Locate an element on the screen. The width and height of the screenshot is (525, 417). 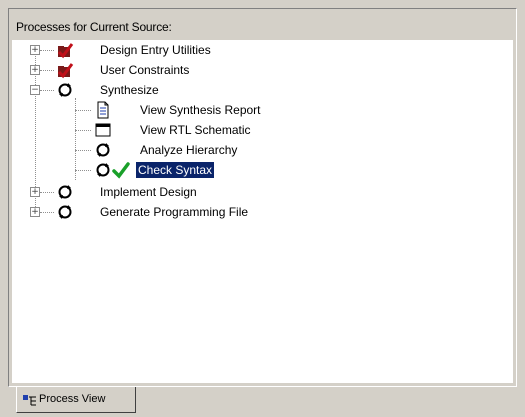
tree-item-label: Design Entry Utilities is located at coordinates (155, 50).